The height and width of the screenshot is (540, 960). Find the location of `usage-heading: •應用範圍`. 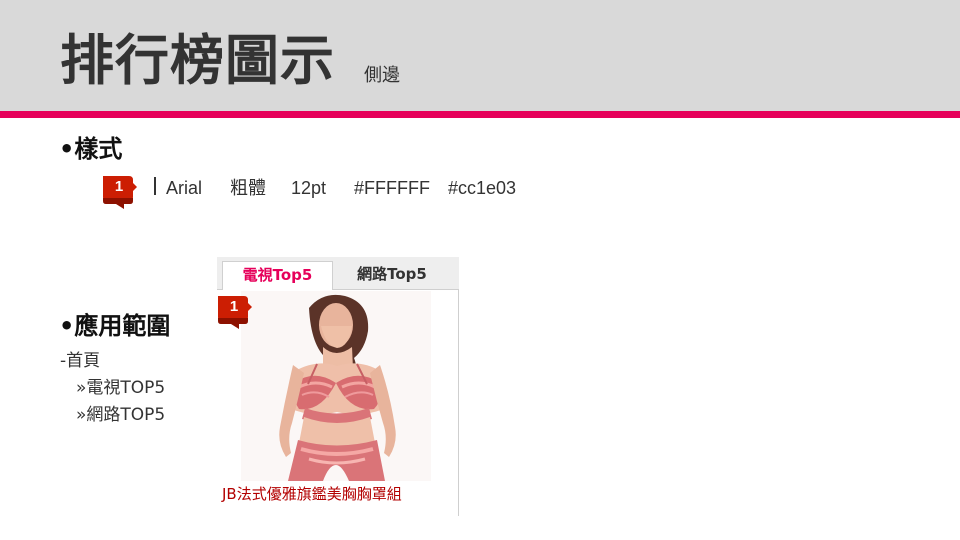

usage-heading: •應用範圍 is located at coordinates (115, 326).